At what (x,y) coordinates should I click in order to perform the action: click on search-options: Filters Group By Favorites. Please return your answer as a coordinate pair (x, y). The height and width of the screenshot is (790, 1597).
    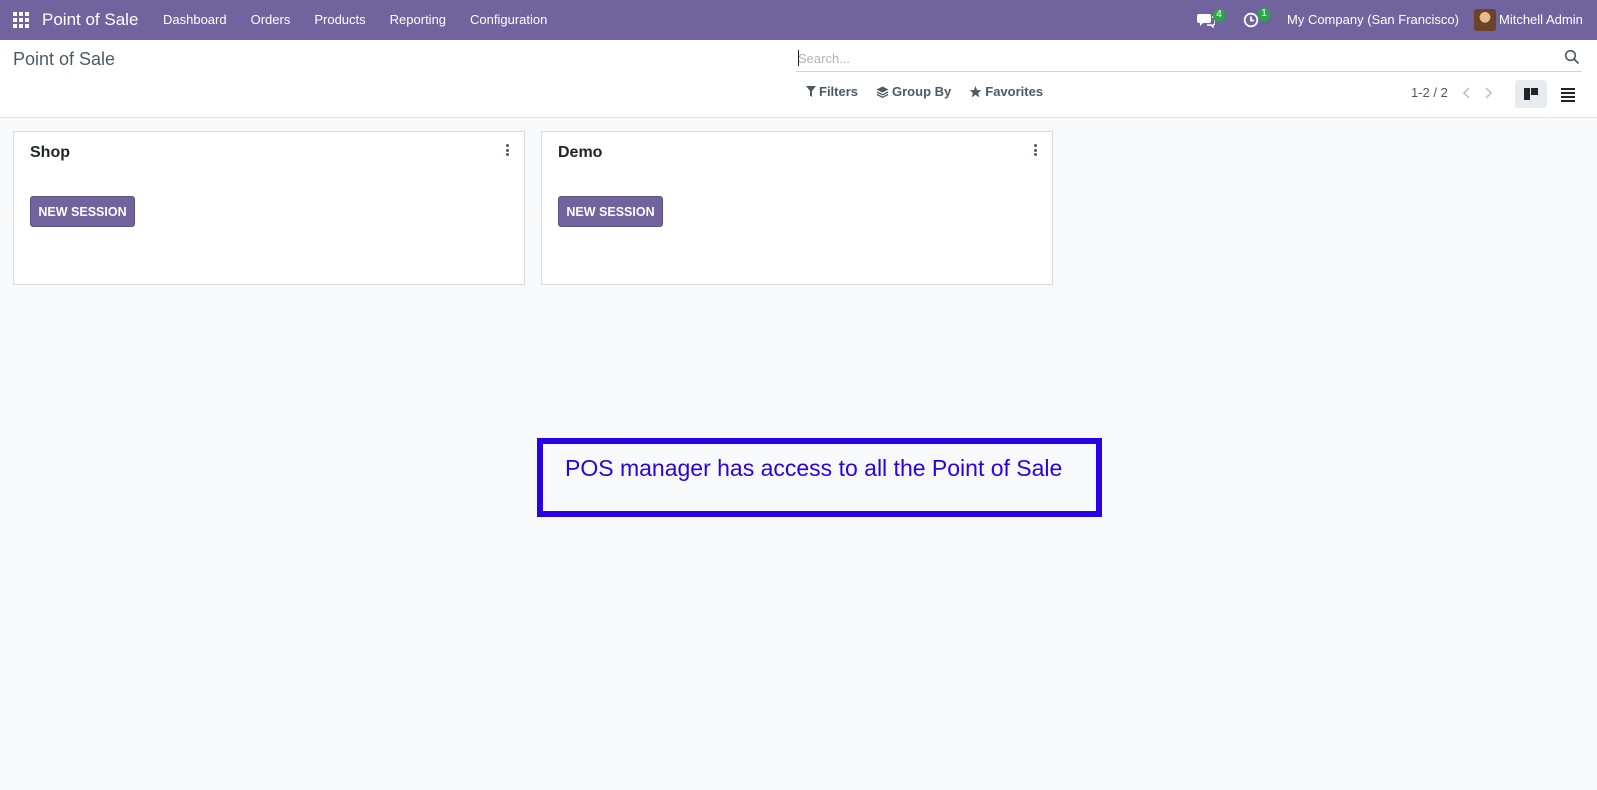
    Looking at the image, I should click on (933, 91).